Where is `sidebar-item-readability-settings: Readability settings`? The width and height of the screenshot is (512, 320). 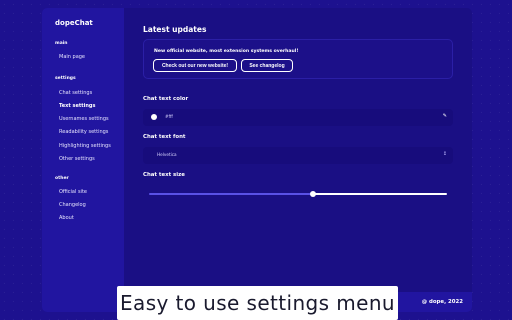
sidebar-item-readability-settings: Readability settings is located at coordinates (83, 132).